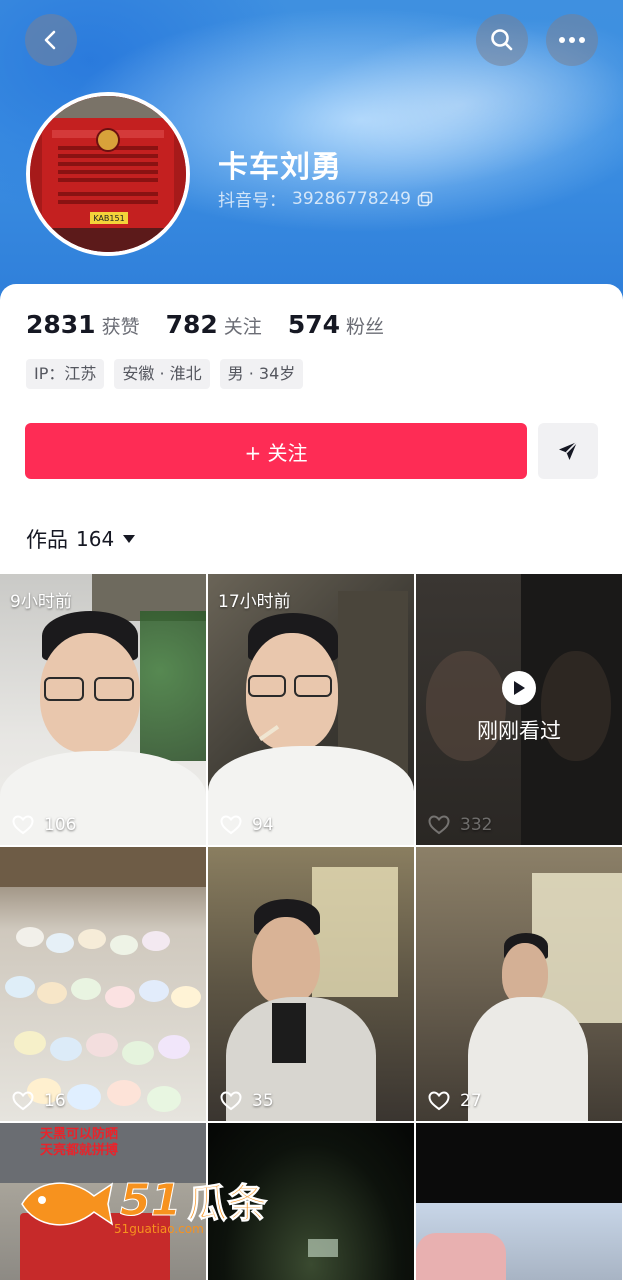  I want to click on douyin-id-value: 39286778249, so click(351, 198).